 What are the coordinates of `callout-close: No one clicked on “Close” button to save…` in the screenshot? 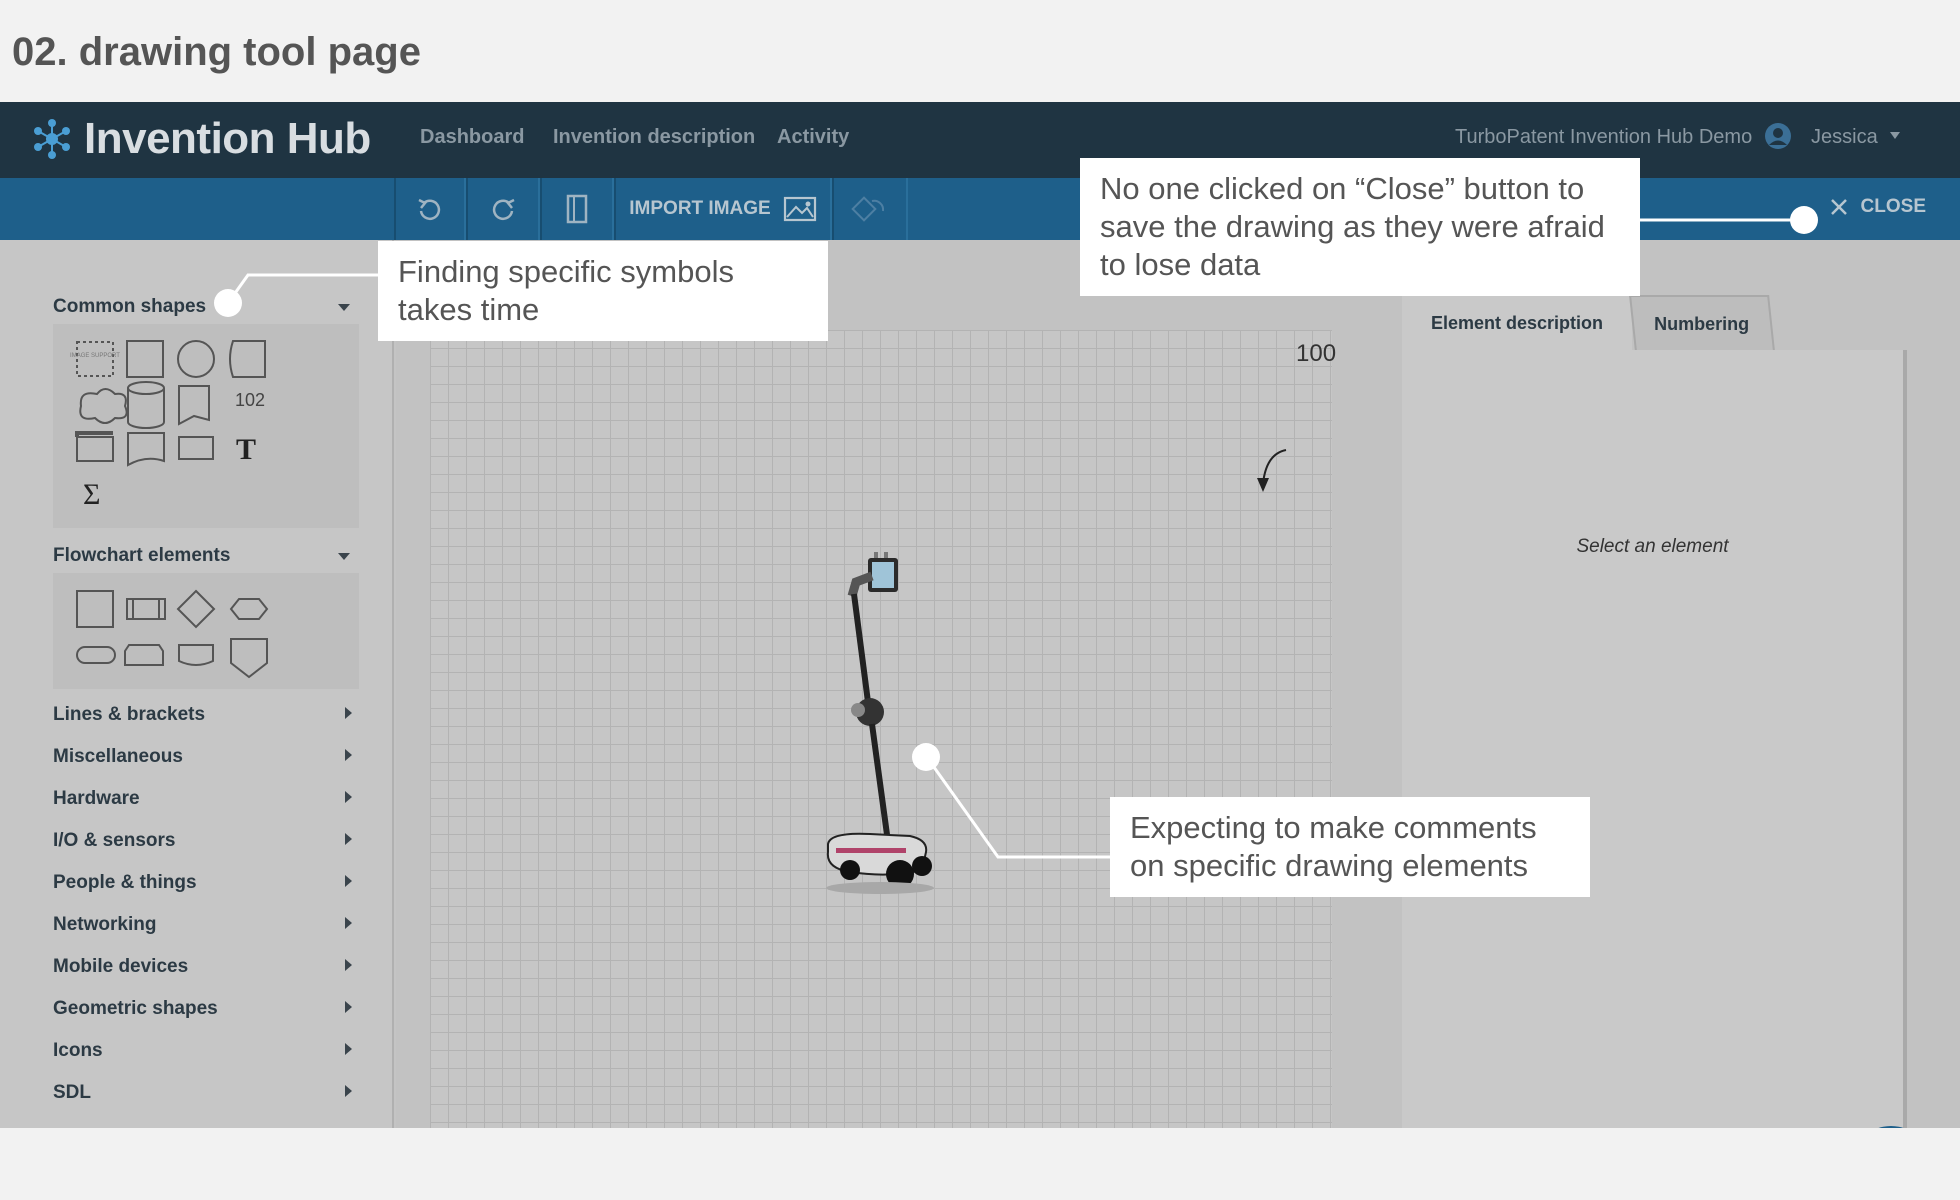 It's located at (1360, 227).